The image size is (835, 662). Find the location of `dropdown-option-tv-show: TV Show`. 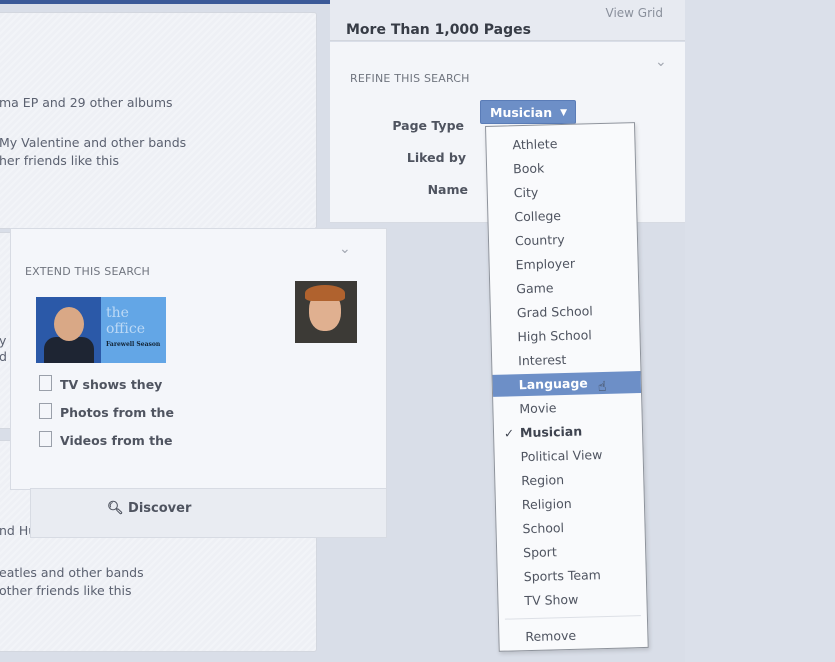

dropdown-option-tv-show: TV Show is located at coordinates (572, 600).